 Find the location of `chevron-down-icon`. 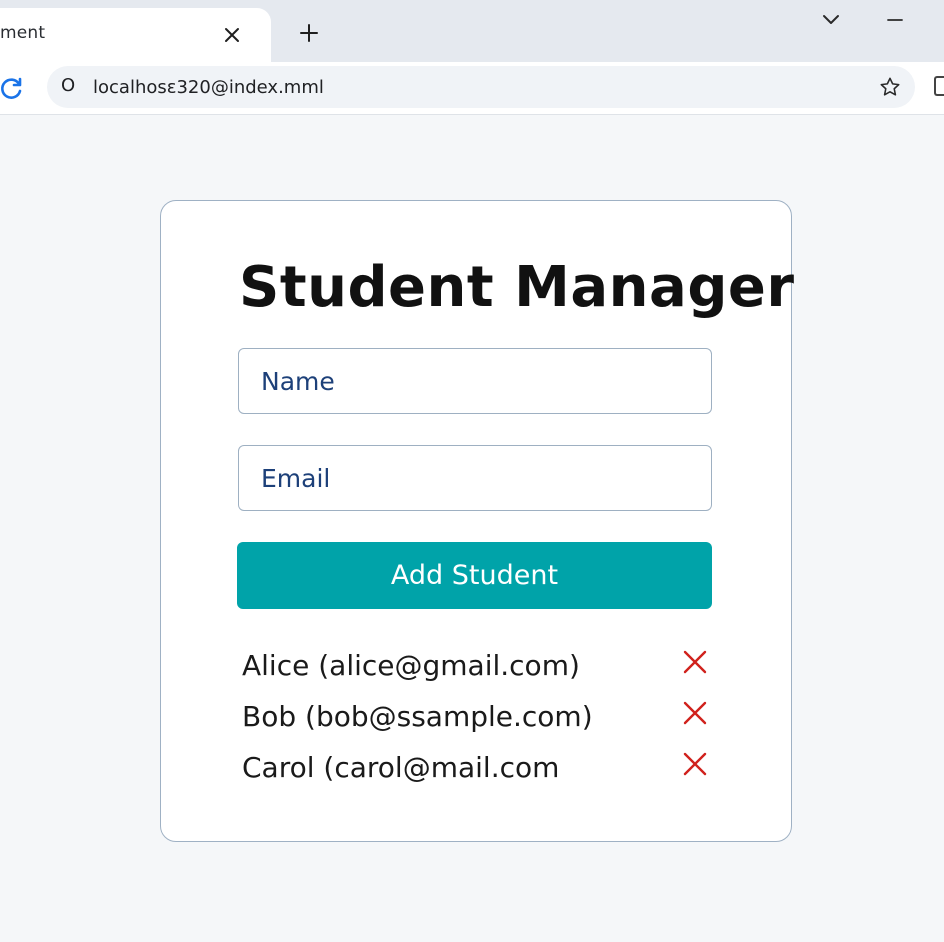

chevron-down-icon is located at coordinates (831, 19).